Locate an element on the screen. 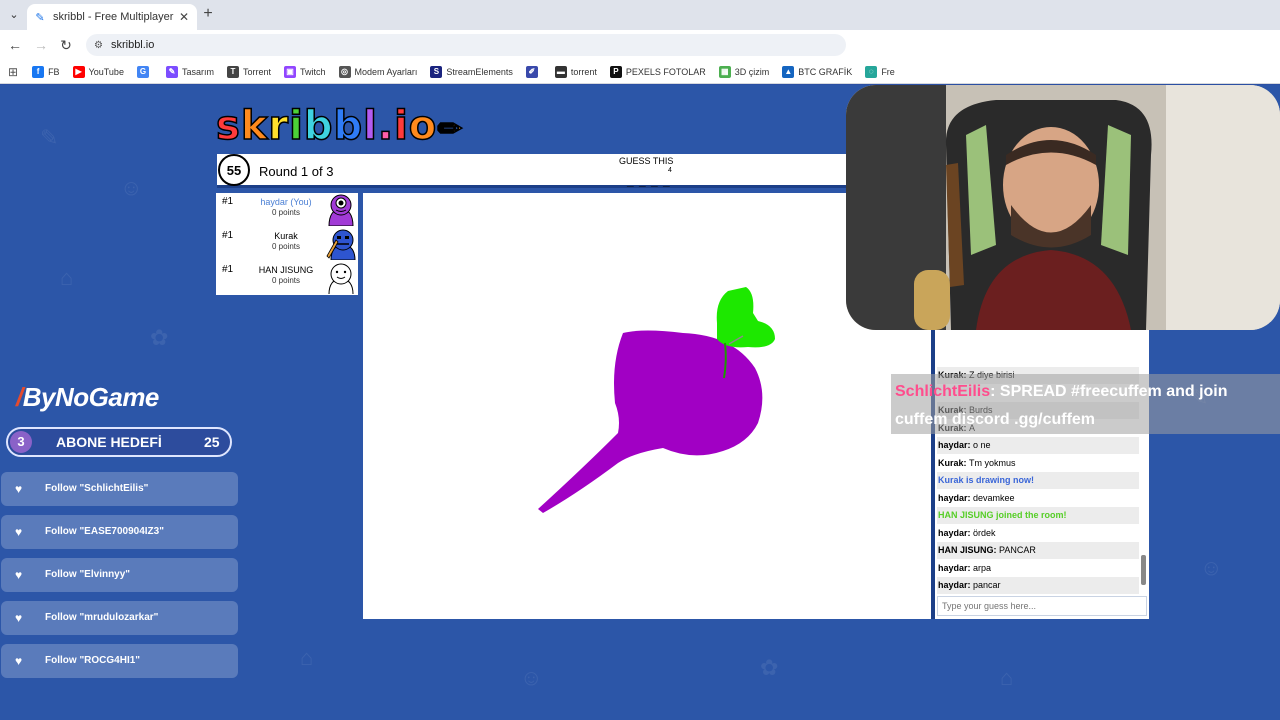 The image size is (1280, 720). tab-title: skribbl - Free Multiplayer Draw is located at coordinates (115, 17).